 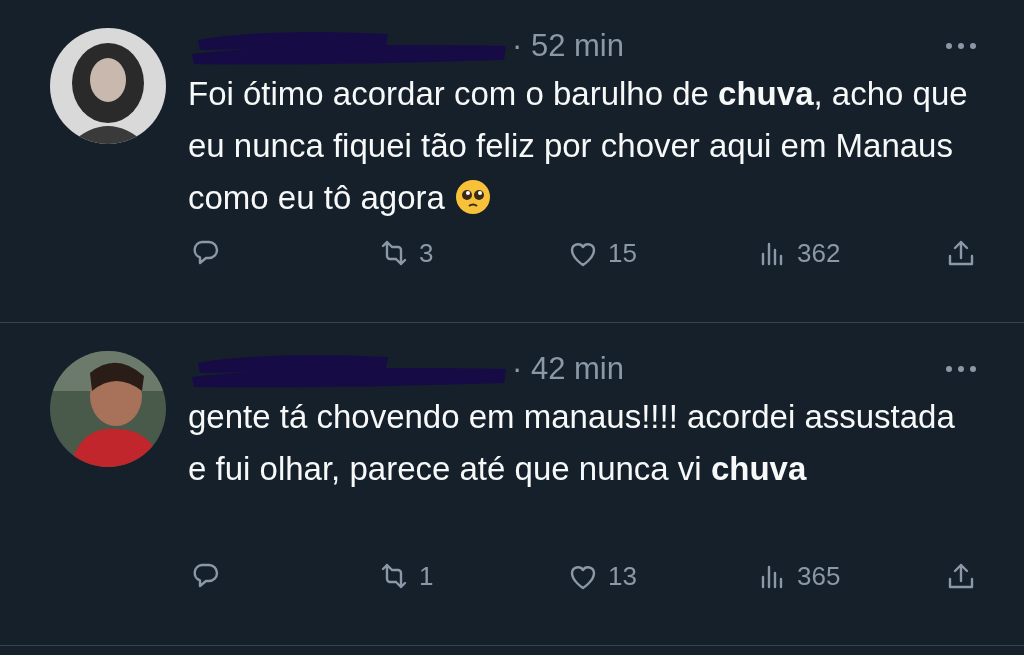 What do you see at coordinates (426, 253) in the screenshot?
I see `retweet-count: 3` at bounding box center [426, 253].